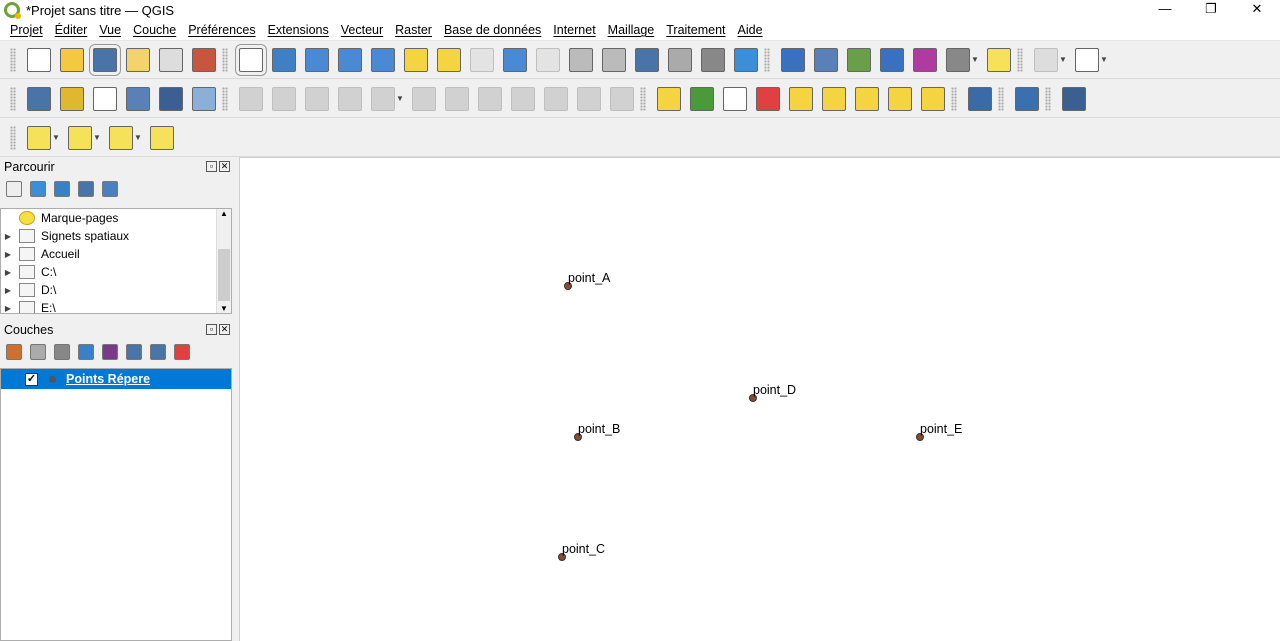  What do you see at coordinates (116, 306) in the screenshot?
I see `browser-item: ▶ E:\` at bounding box center [116, 306].